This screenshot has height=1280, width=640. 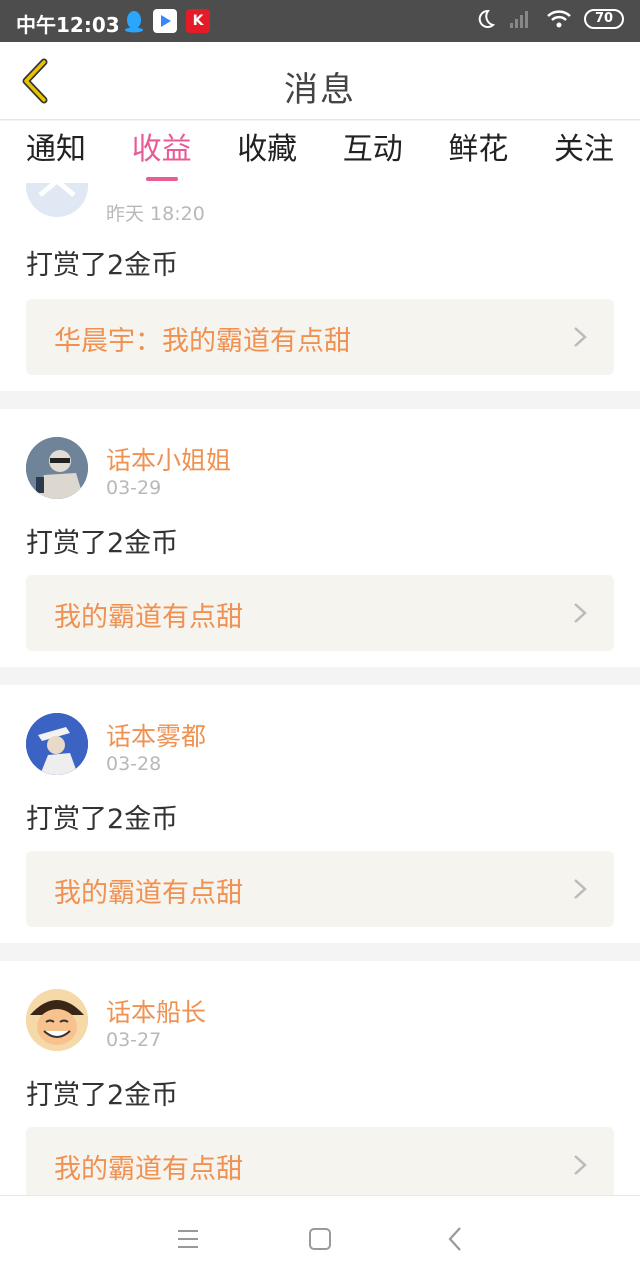 What do you see at coordinates (68, 25) in the screenshot?
I see `status-time: 中午12:03` at bounding box center [68, 25].